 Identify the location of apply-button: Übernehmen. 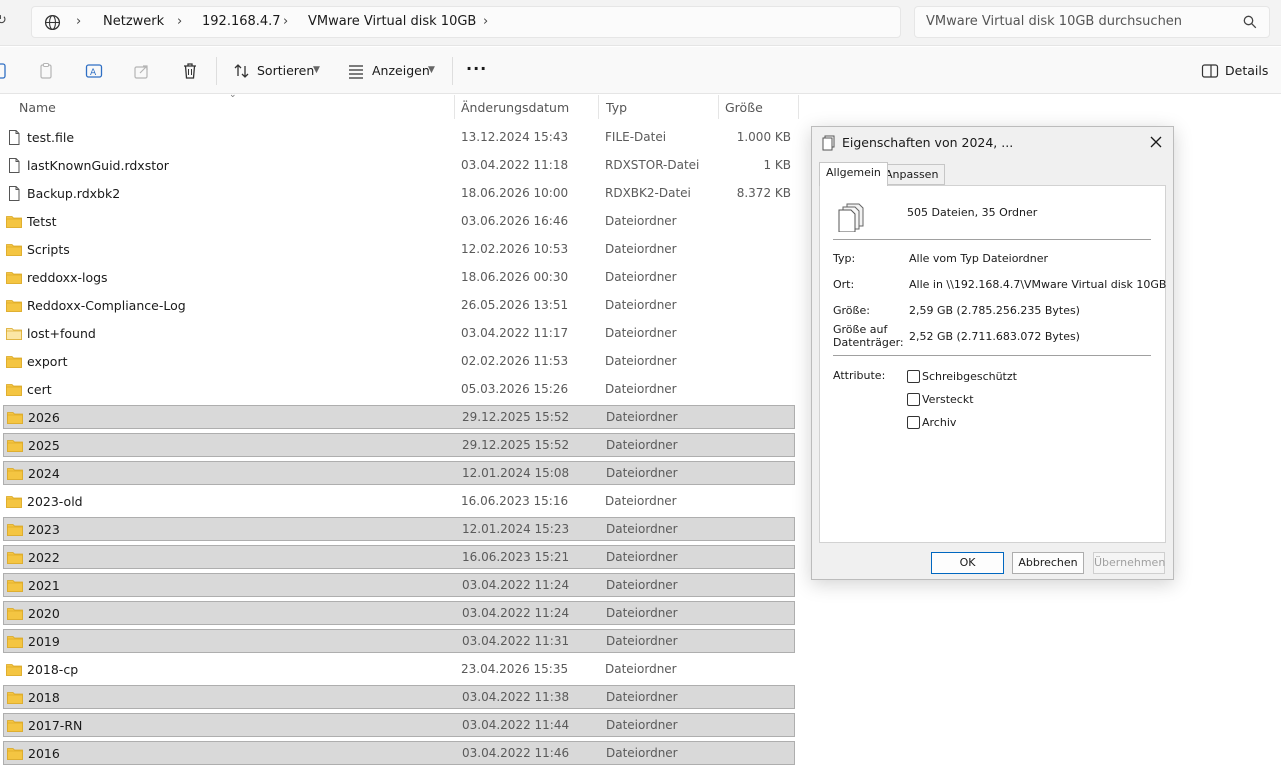
(1129, 563).